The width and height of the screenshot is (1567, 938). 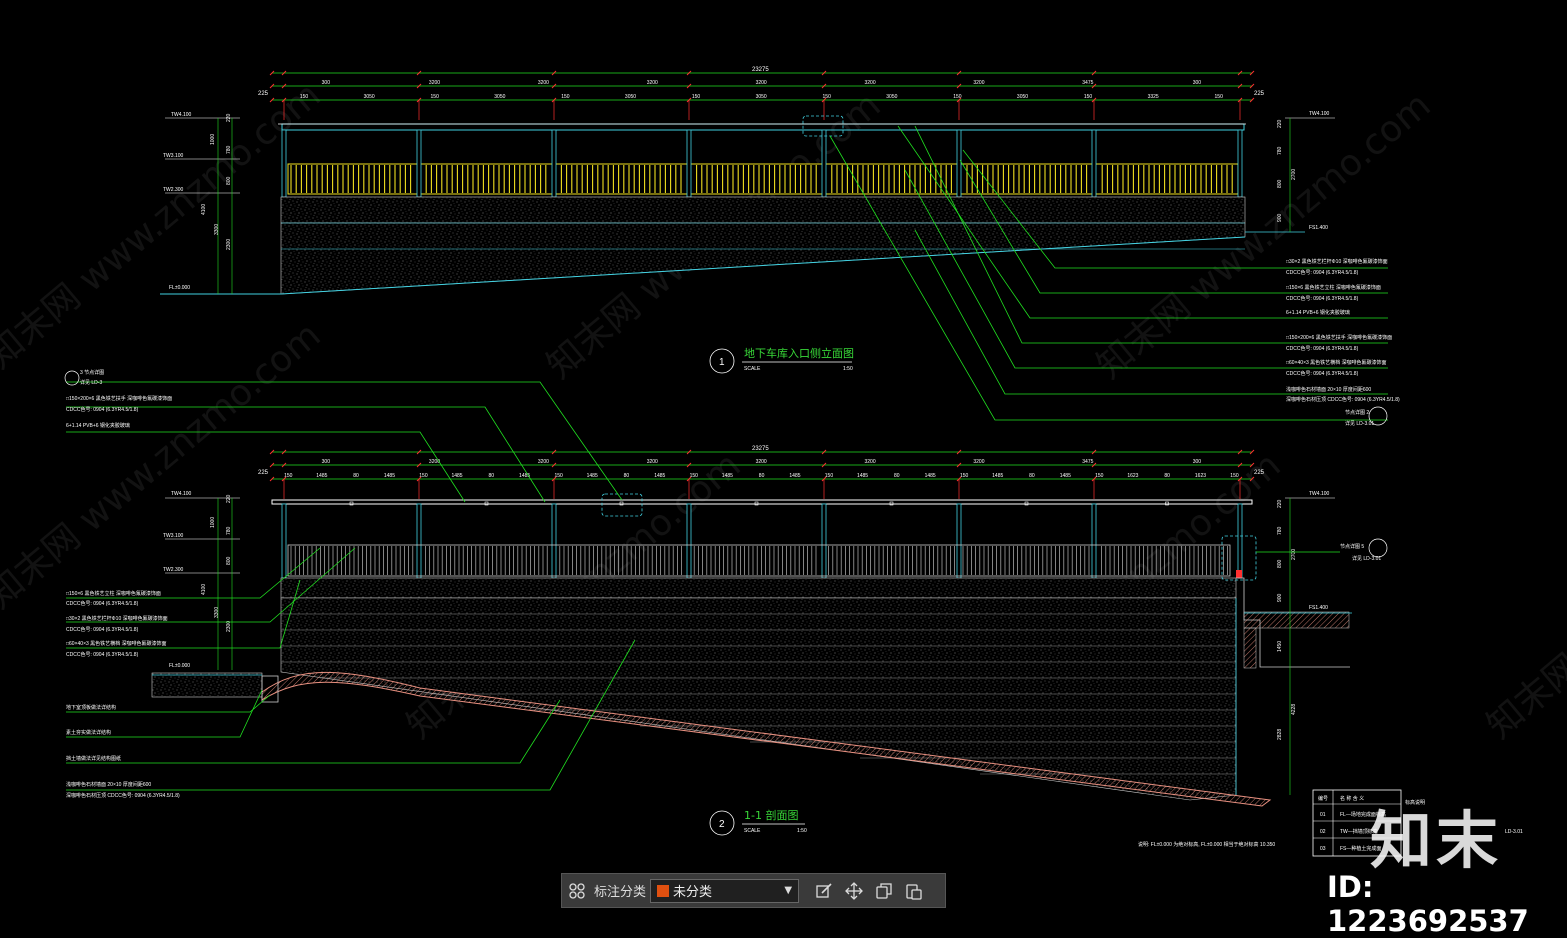 I want to click on move-button, so click(x=854, y=891).